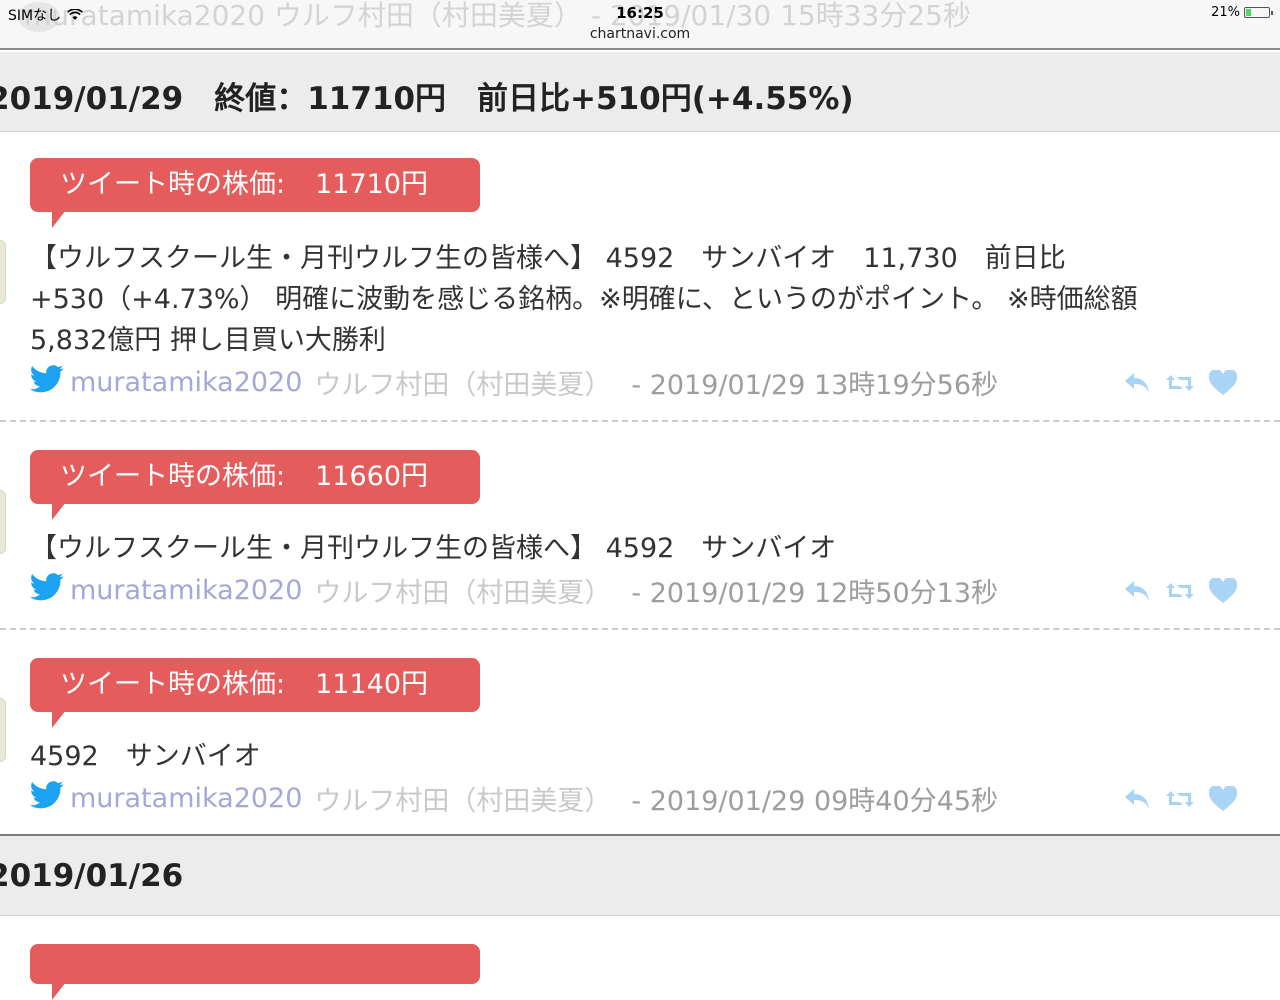  What do you see at coordinates (814, 590) in the screenshot?
I see `tweet-timestamp: - 2019/01/29 12時50分13秒` at bounding box center [814, 590].